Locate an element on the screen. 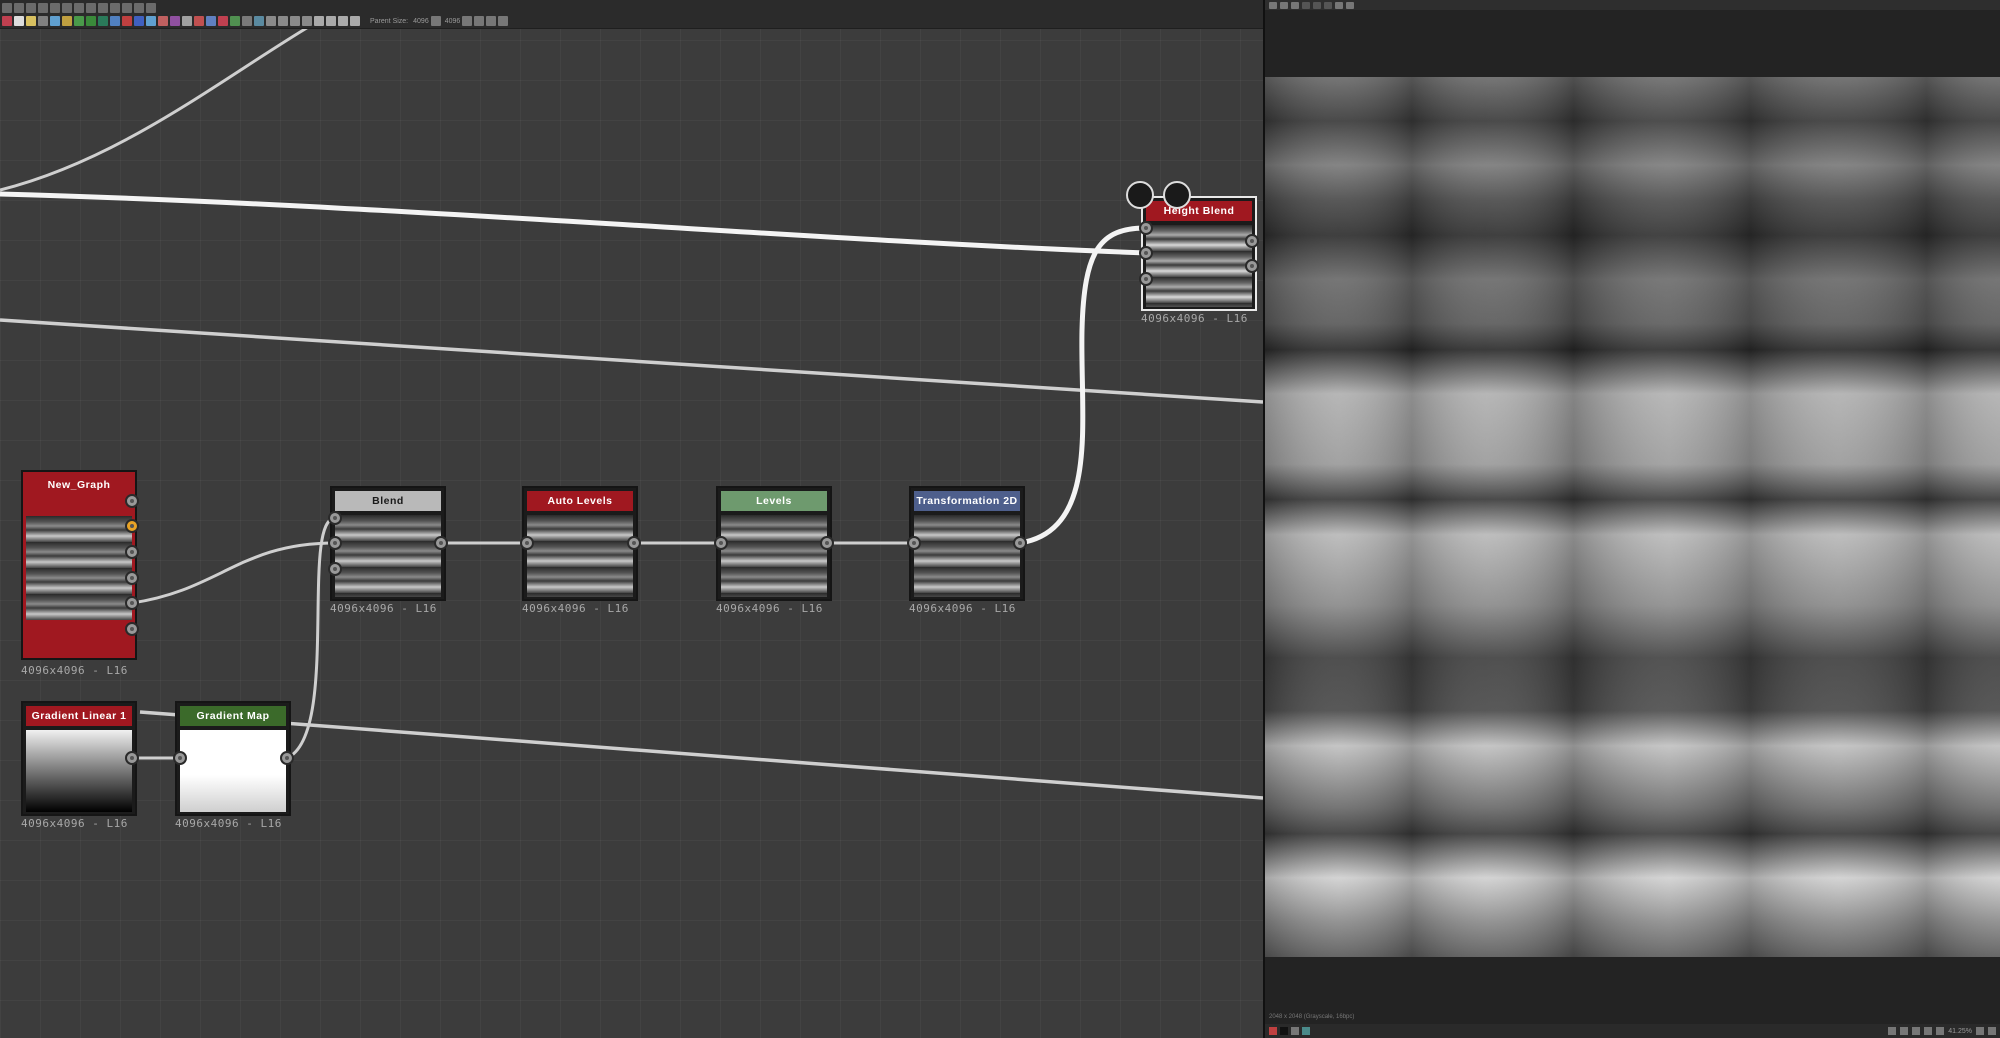 The image size is (2000, 1038). node-auto-levels: Auto Levels 4096x4096 - L16 is located at coordinates (580, 553).